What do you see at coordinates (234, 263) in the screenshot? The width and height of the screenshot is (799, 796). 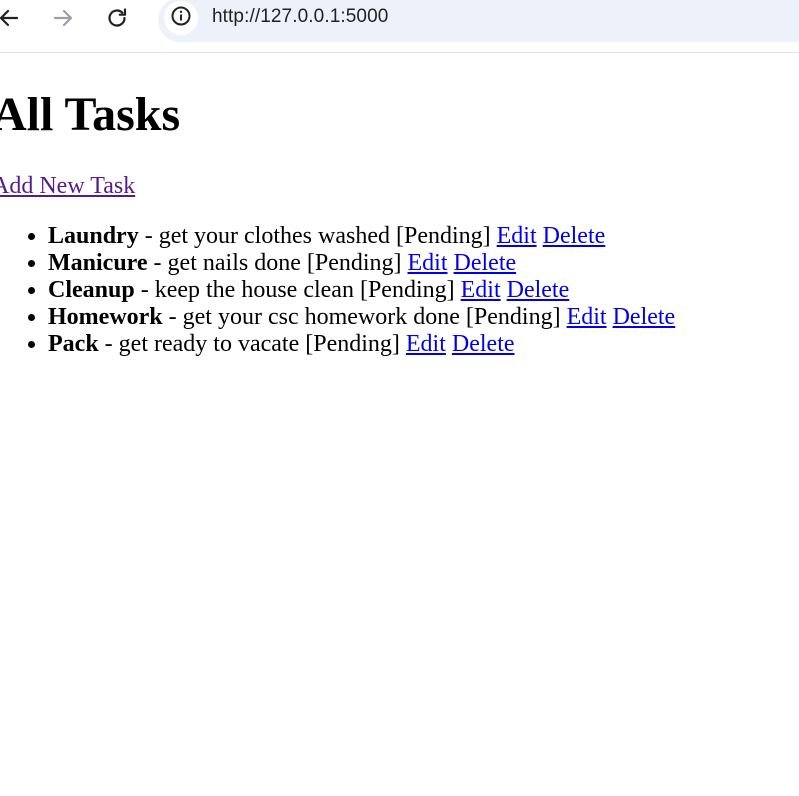 I see `task-description: get nails done` at bounding box center [234, 263].